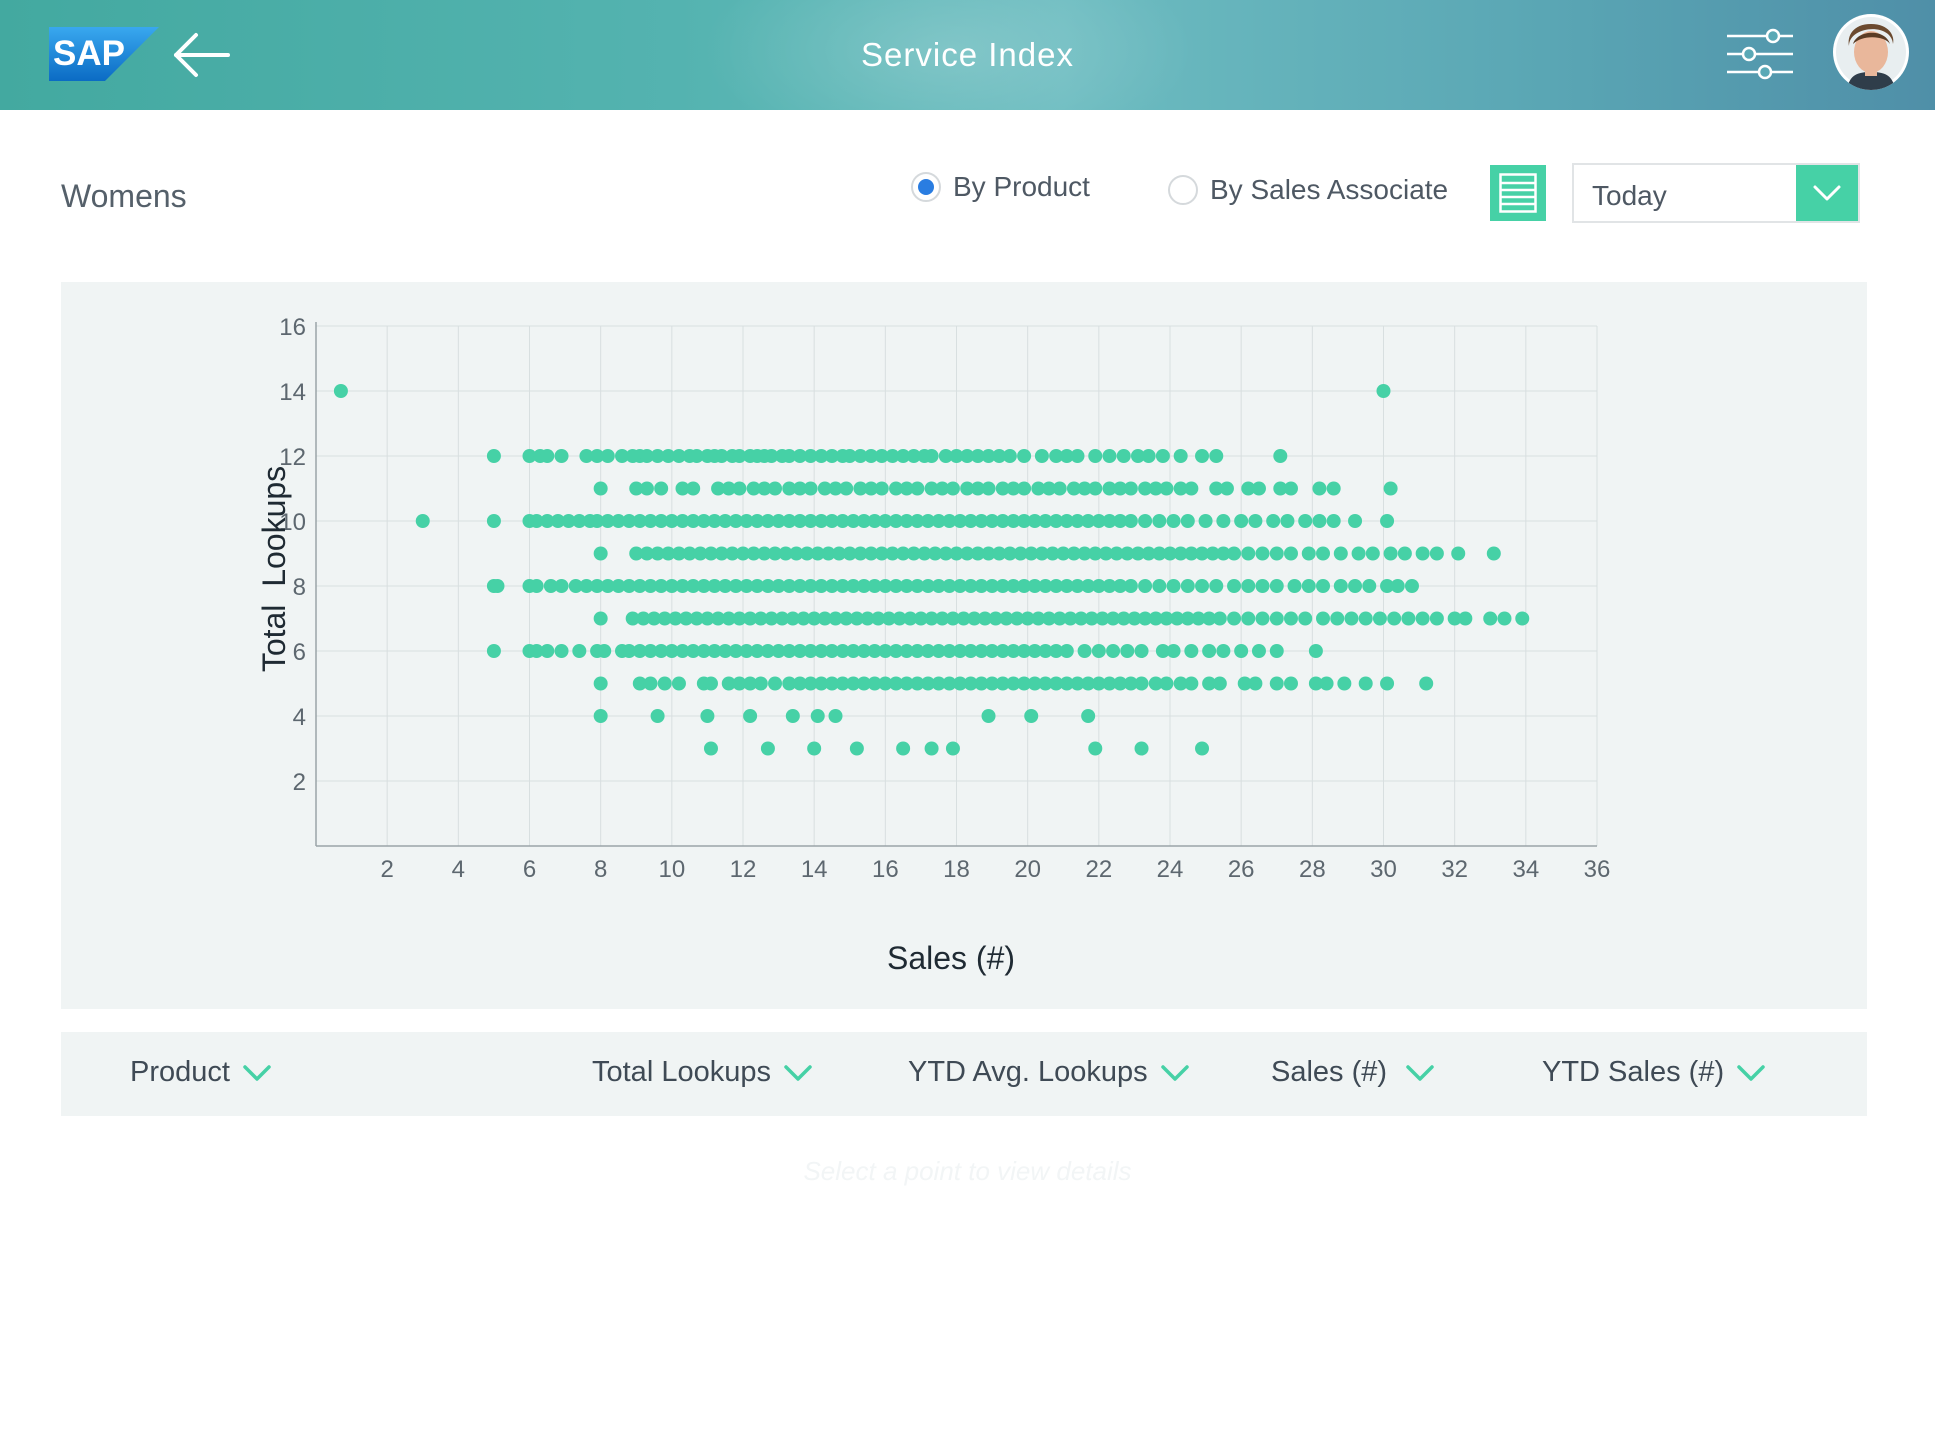 The image size is (1935, 1455). What do you see at coordinates (1308, 190) in the screenshot?
I see `radio-by-sales-associate: By Sales Associate` at bounding box center [1308, 190].